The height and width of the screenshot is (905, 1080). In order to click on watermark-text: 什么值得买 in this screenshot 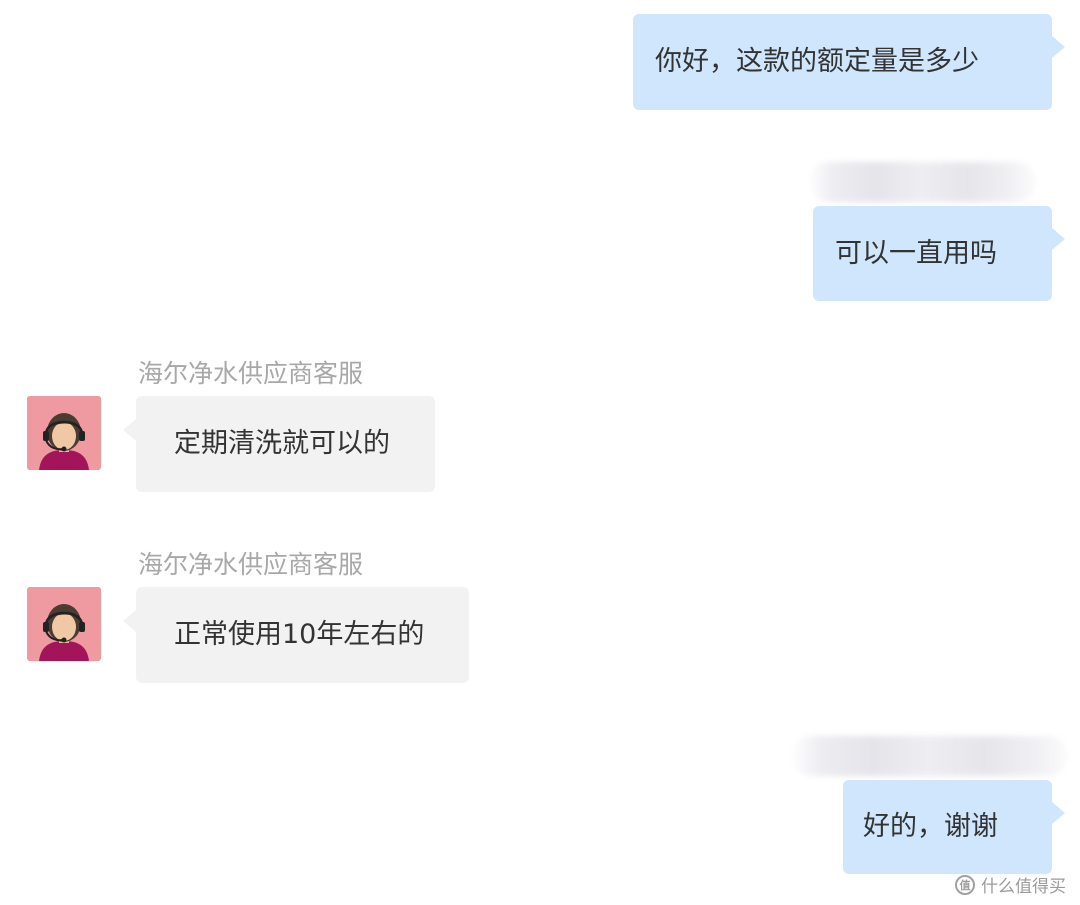, I will do `click(1023, 887)`.